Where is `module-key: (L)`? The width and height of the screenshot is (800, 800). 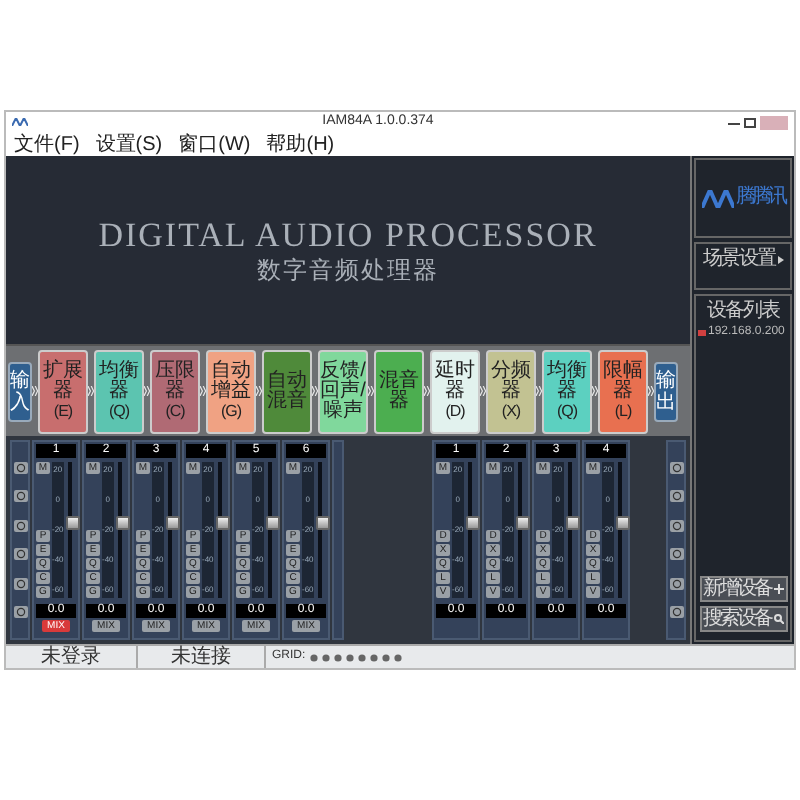
module-key: (L) is located at coordinates (623, 411).